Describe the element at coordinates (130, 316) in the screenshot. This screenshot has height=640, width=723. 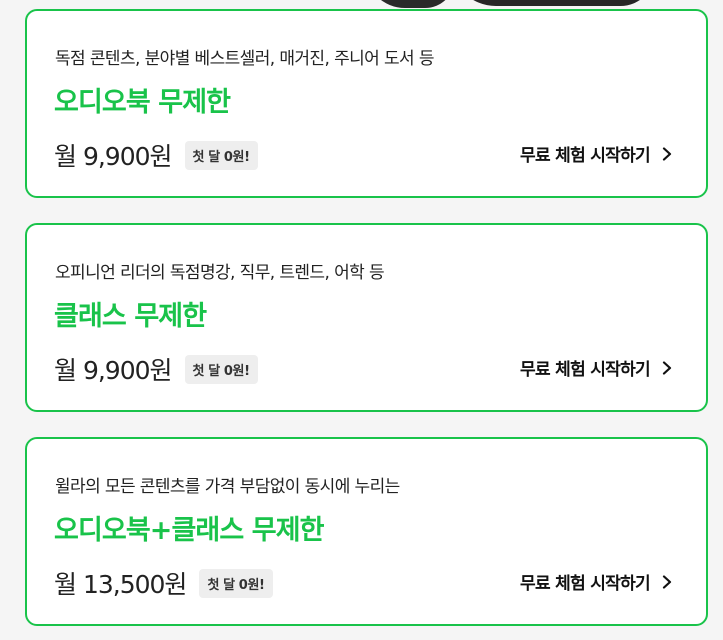
I see `plan-name: 클래스 무제한` at that location.